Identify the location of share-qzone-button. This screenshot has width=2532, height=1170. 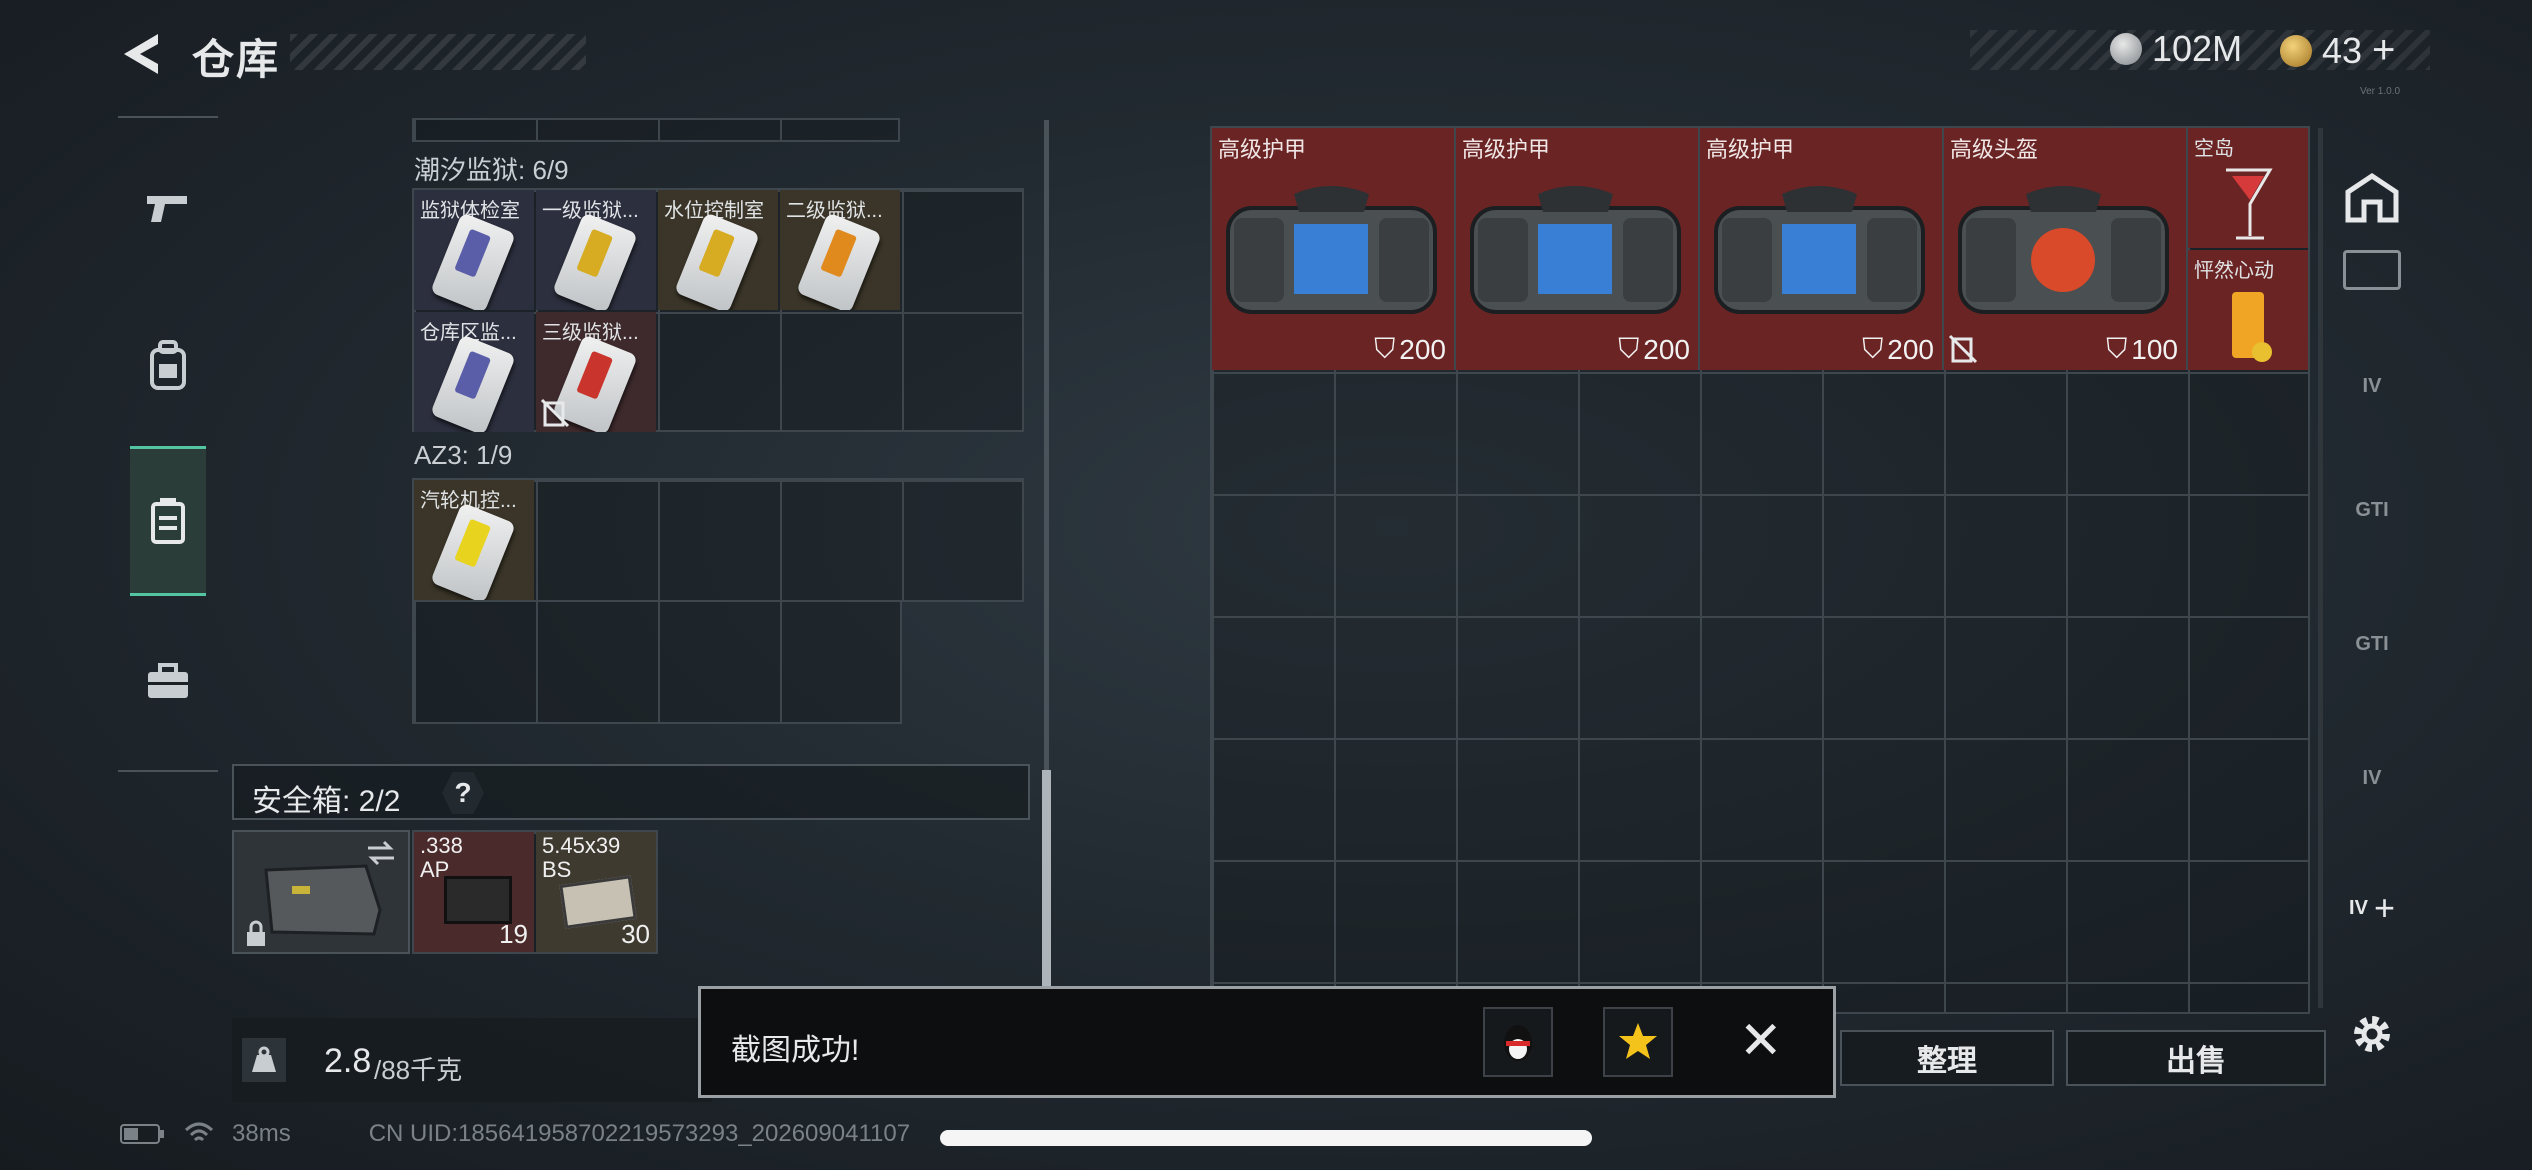
(1638, 1042).